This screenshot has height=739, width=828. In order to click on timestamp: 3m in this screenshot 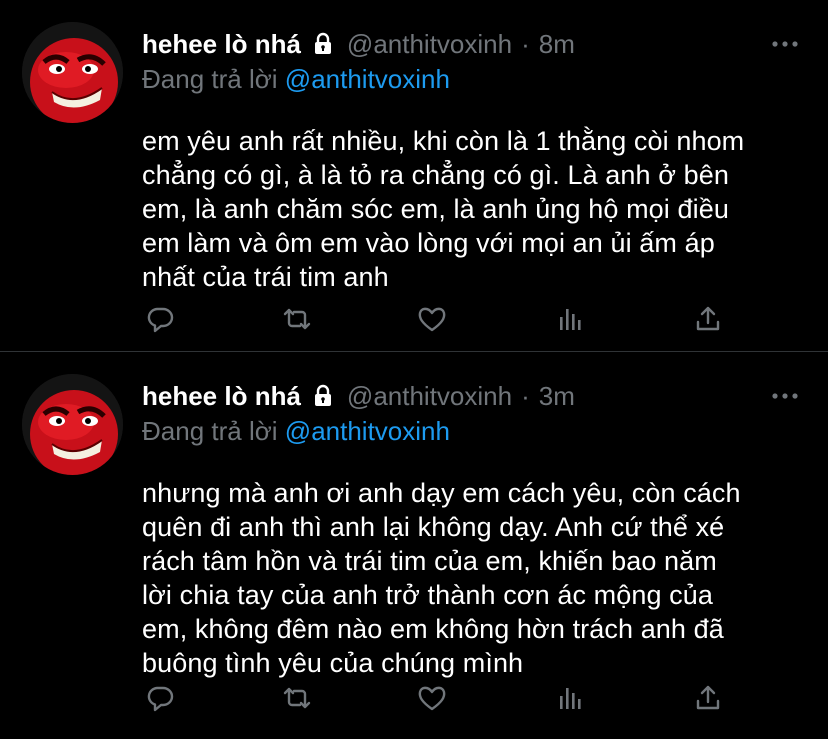, I will do `click(557, 396)`.